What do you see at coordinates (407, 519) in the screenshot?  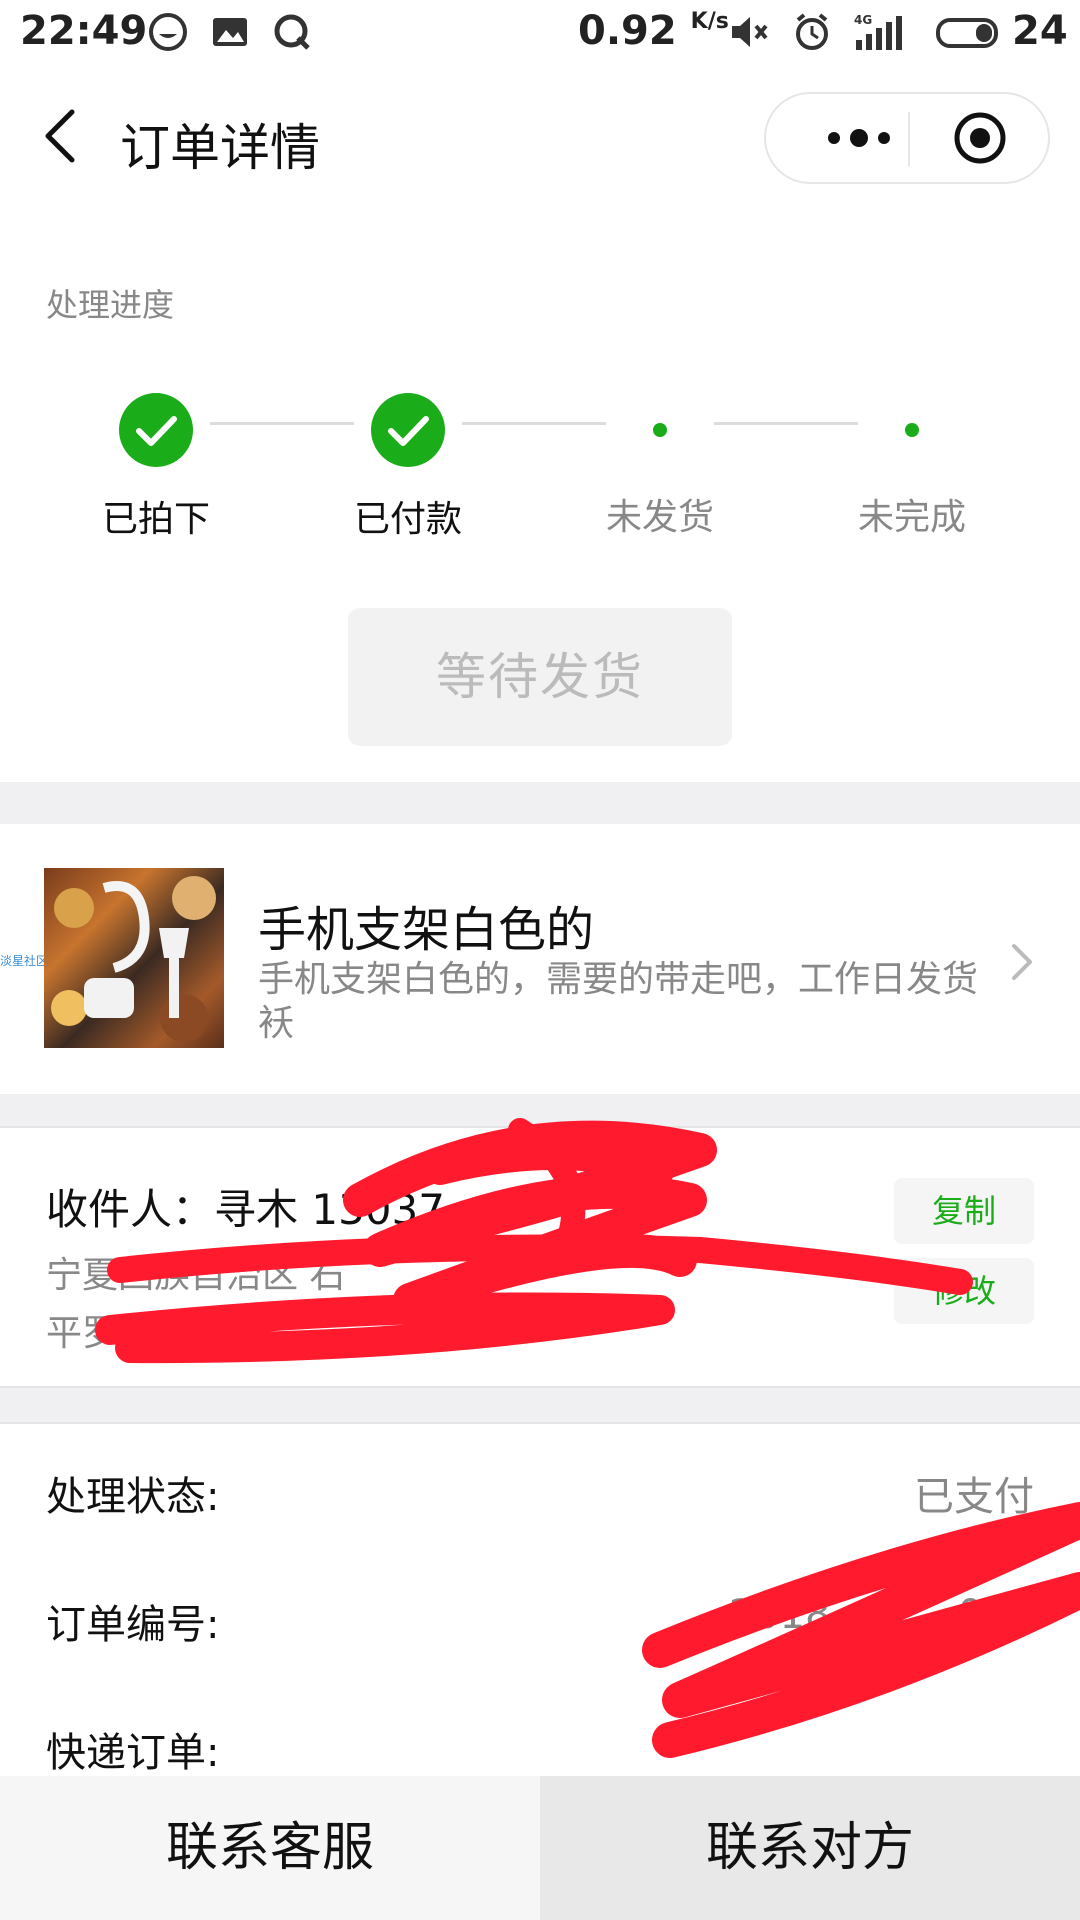 I see `step-label: 已付款` at bounding box center [407, 519].